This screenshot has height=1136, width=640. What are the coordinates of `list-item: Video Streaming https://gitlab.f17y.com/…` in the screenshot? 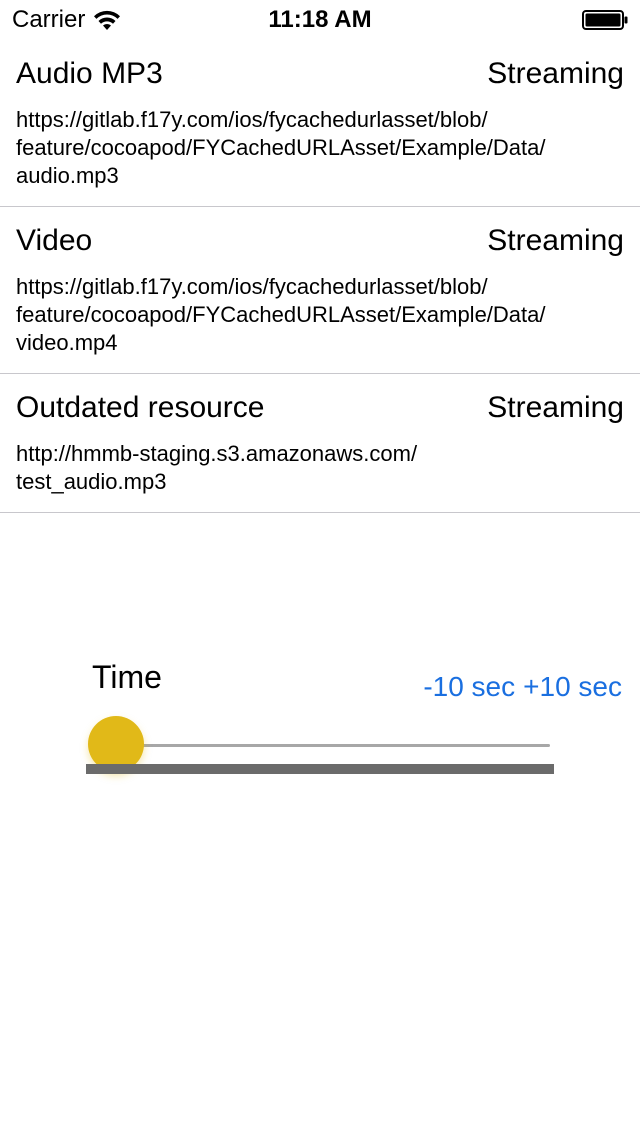 It's located at (320, 290).